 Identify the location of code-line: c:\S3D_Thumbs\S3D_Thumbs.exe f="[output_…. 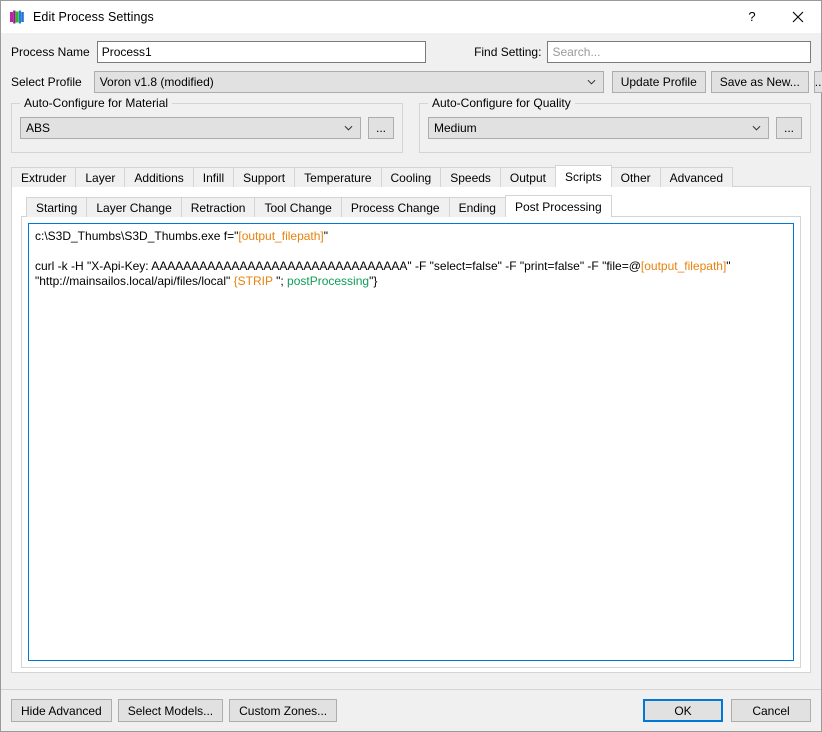
(411, 236).